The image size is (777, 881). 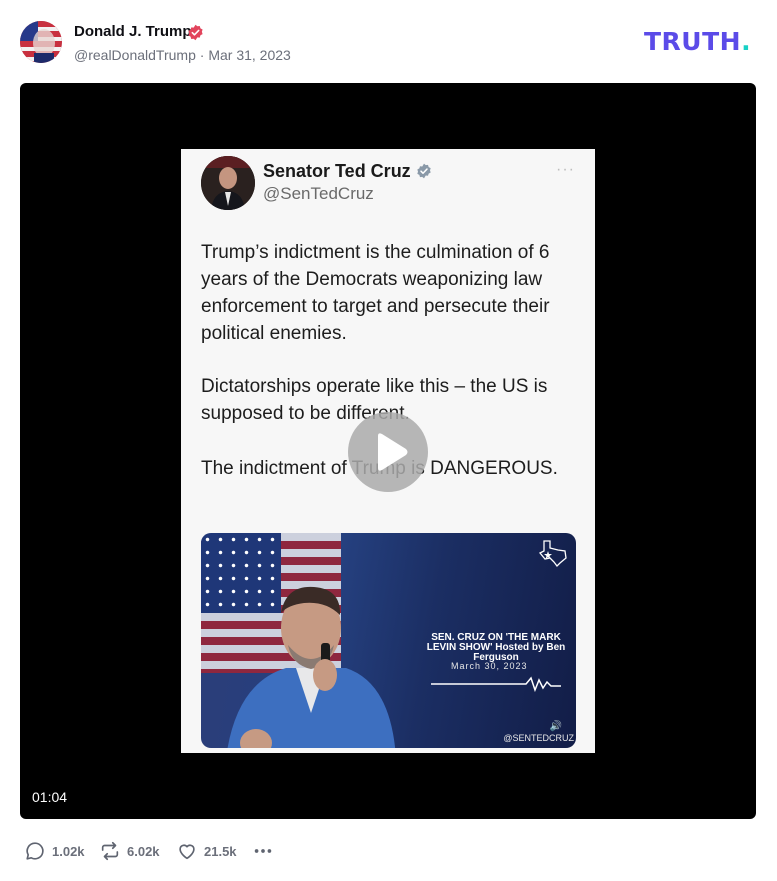 I want to click on embedded-tweet-handle: @SenTedCruz, so click(x=318, y=193).